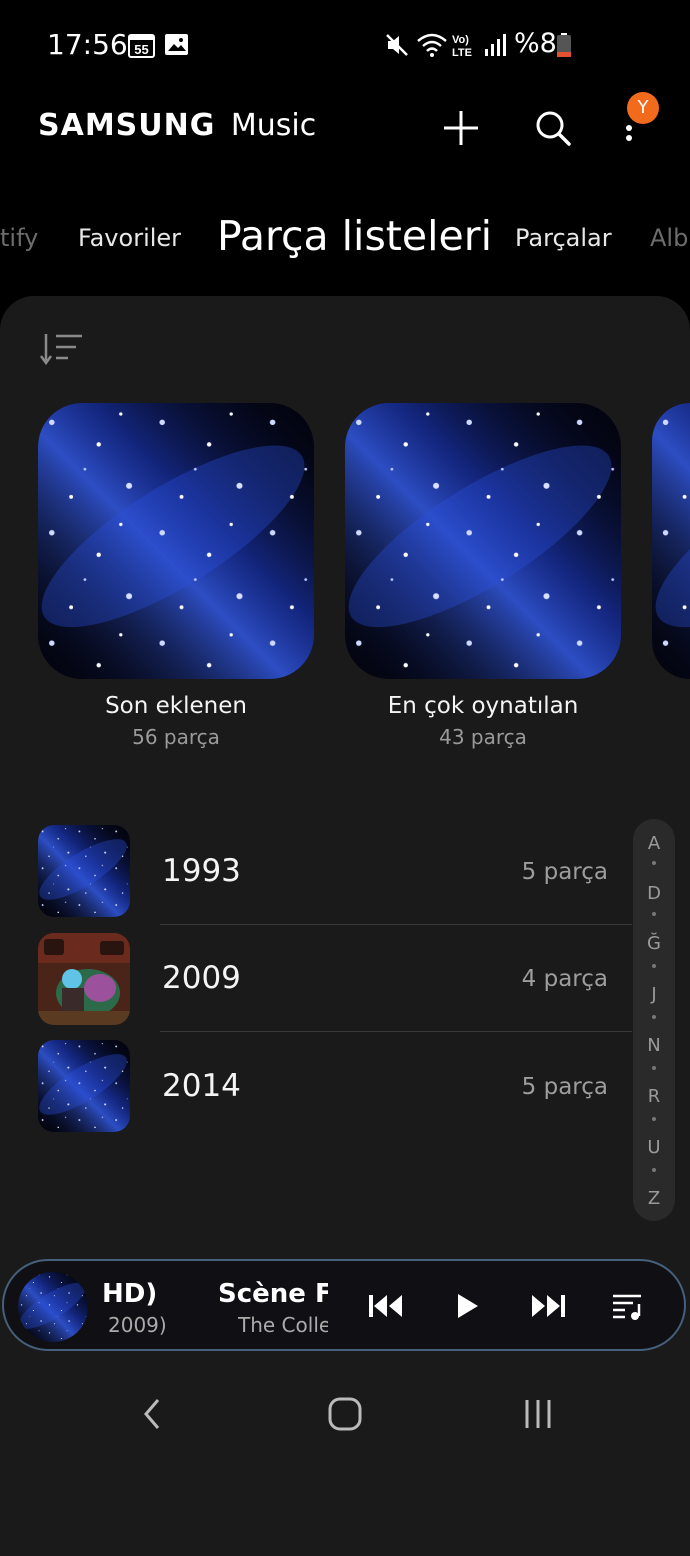 This screenshot has width=690, height=1556. Describe the element at coordinates (129, 238) in the screenshot. I see `tab-favorites: Favoriler` at that location.